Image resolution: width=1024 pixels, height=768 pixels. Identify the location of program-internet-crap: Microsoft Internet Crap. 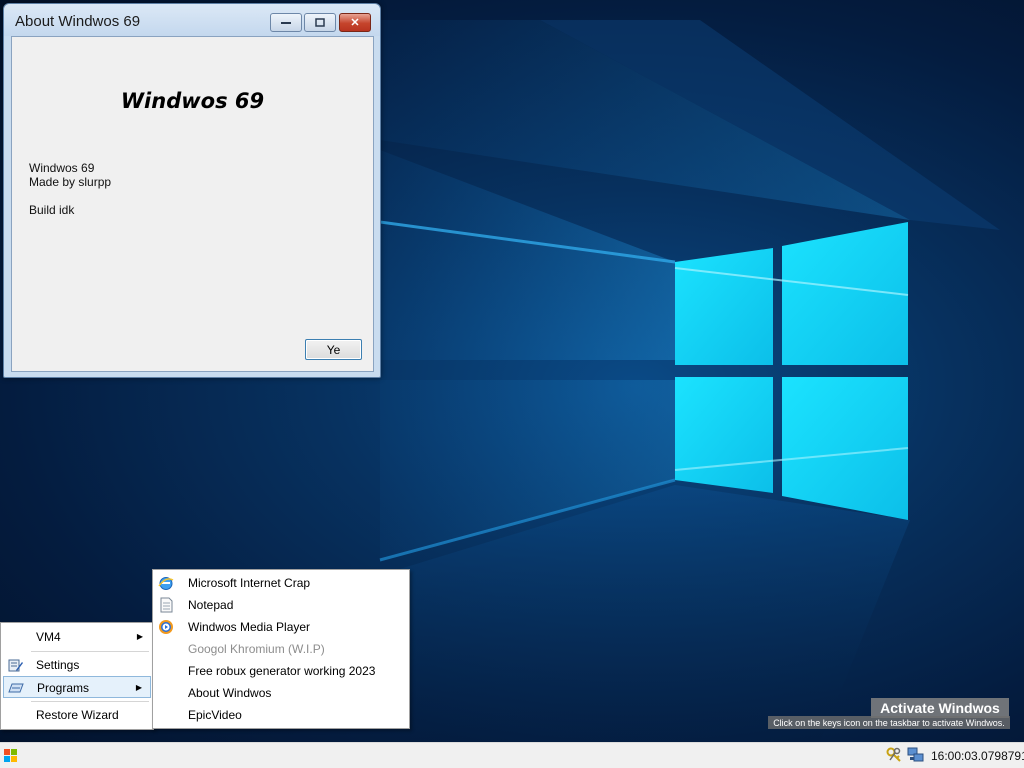
(281, 583).